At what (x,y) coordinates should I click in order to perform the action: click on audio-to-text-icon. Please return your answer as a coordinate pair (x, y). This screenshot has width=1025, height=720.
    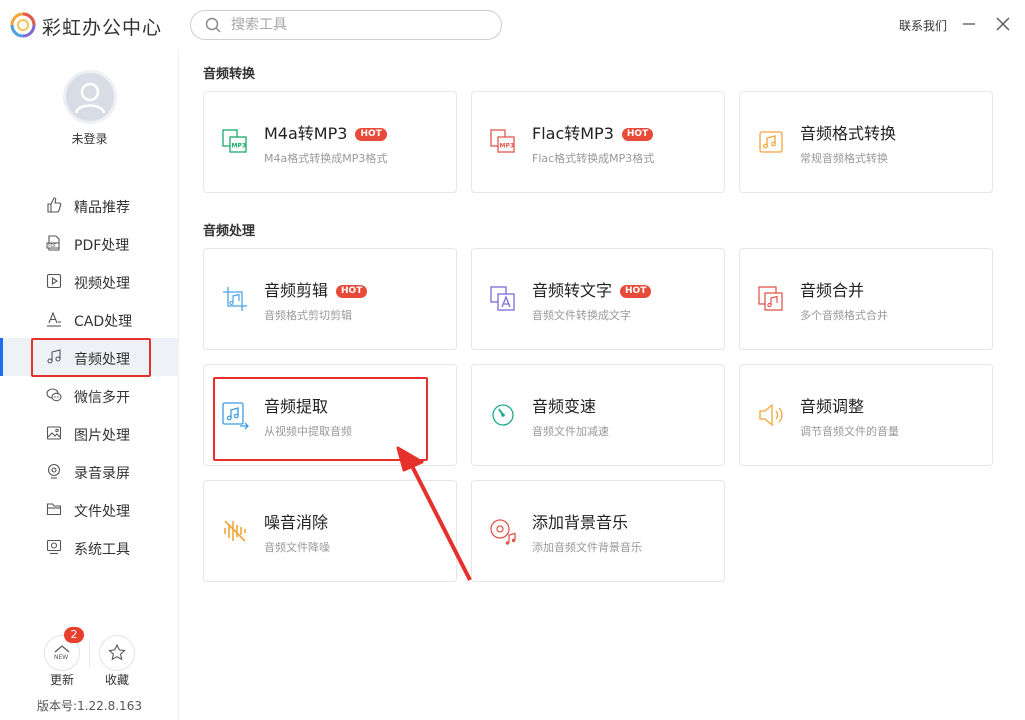
    Looking at the image, I should click on (502, 298).